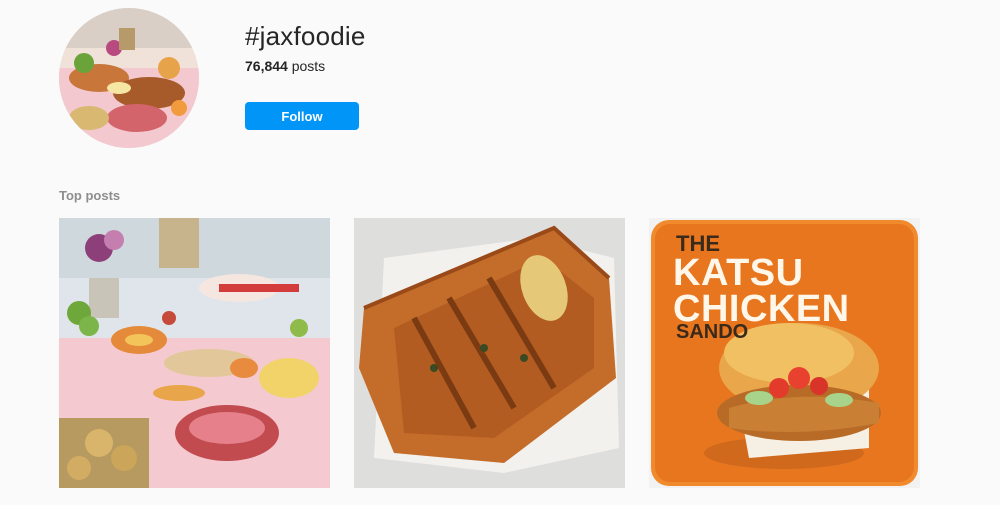 The image size is (1000, 505). What do you see at coordinates (90, 195) in the screenshot?
I see `top-posts-heading: Top posts` at bounding box center [90, 195].